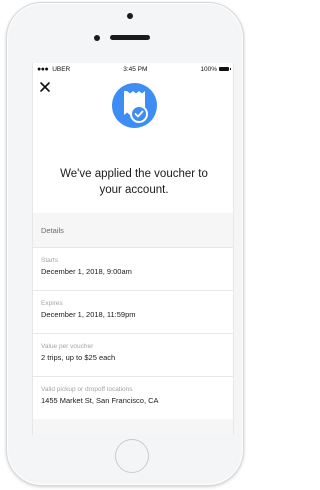 The width and height of the screenshot is (320, 490). I want to click on status-time: 3:45 PM, so click(135, 69).